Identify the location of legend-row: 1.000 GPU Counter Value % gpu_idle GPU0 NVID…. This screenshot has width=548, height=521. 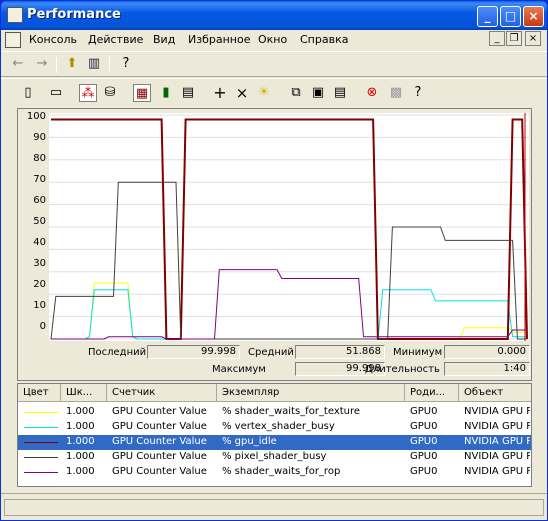
(274, 442).